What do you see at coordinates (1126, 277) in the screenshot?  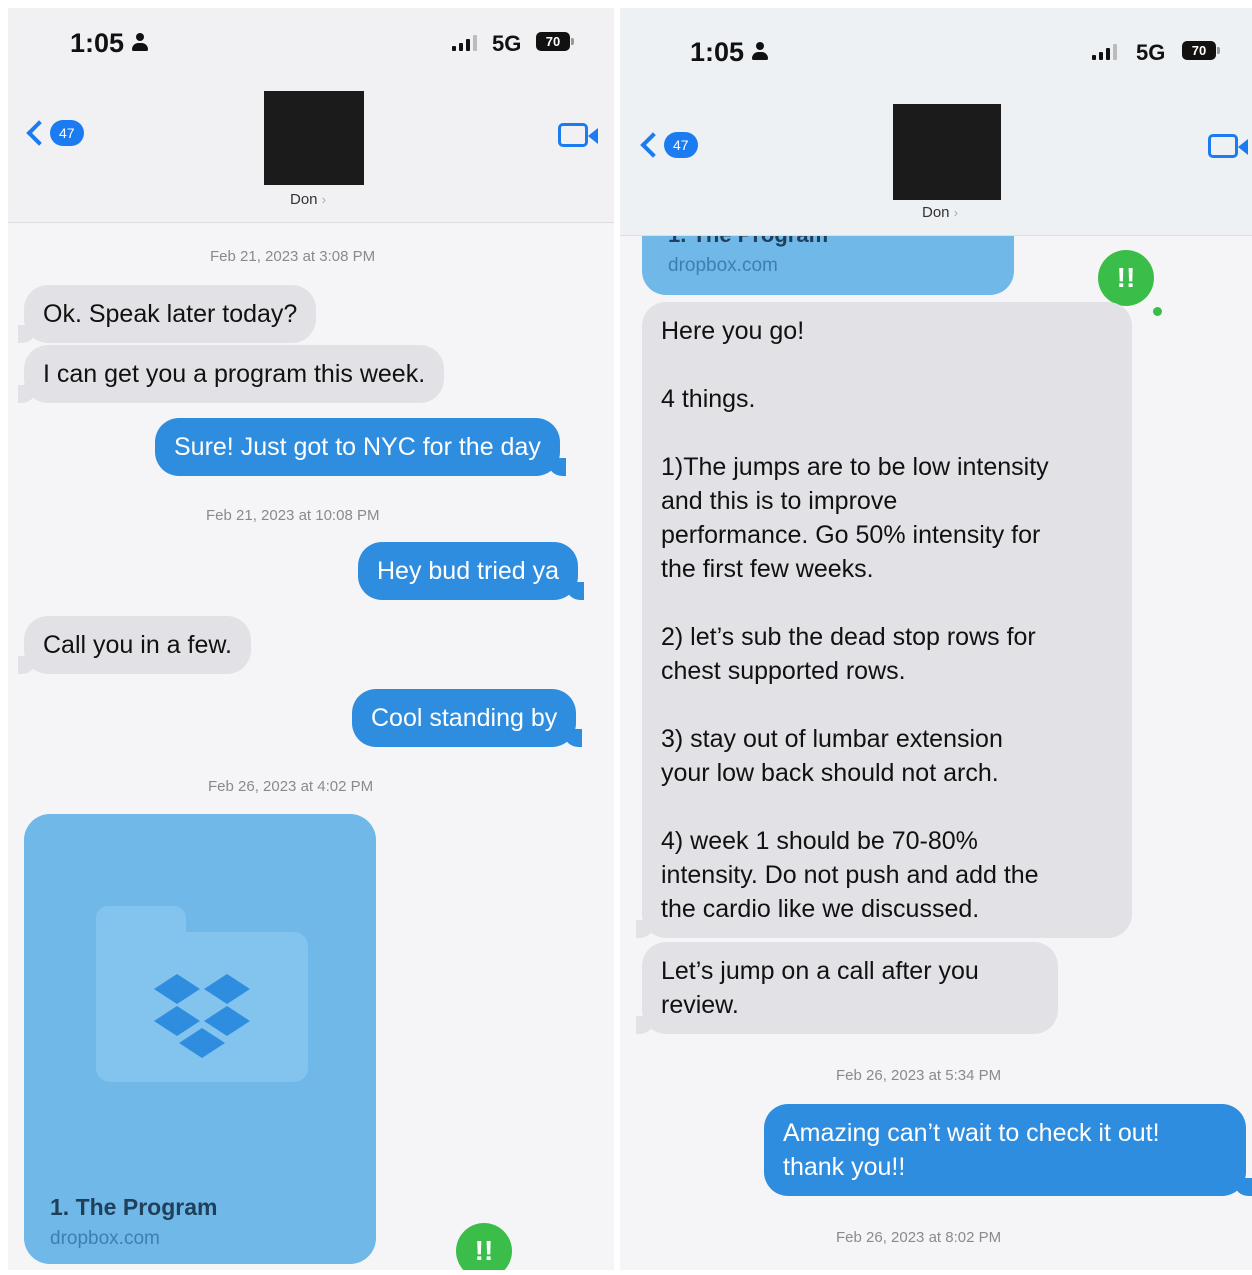 I see `tapback-text: !!` at bounding box center [1126, 277].